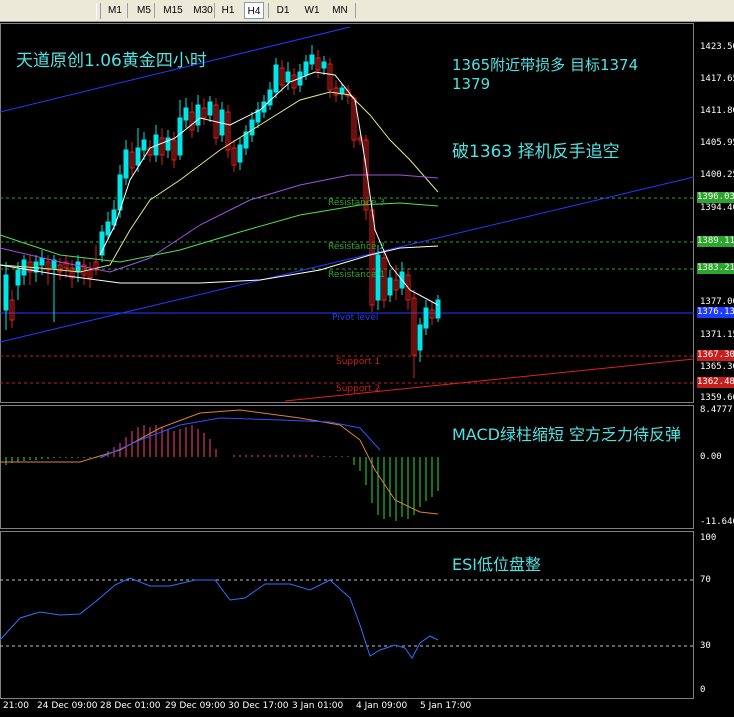 Image resolution: width=734 pixels, height=717 pixels. I want to click on support2-label: Support 2, so click(358, 389).